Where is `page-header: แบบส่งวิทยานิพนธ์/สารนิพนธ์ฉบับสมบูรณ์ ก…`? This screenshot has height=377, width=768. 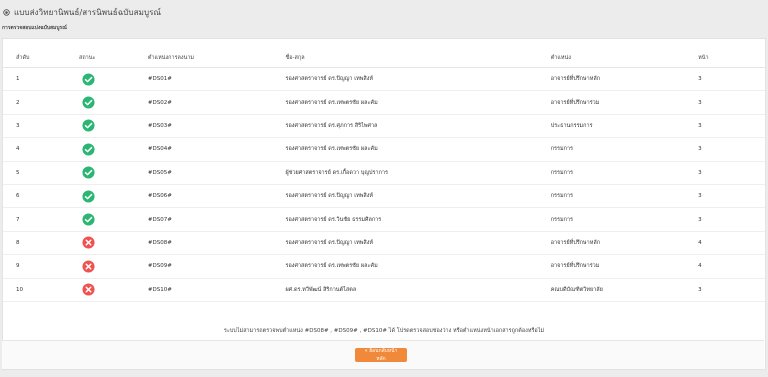
page-header: แบบส่งวิทยานิพนธ์/สารนิพนธ์ฉบับสมบูรณ์ ก… is located at coordinates (384, 18).